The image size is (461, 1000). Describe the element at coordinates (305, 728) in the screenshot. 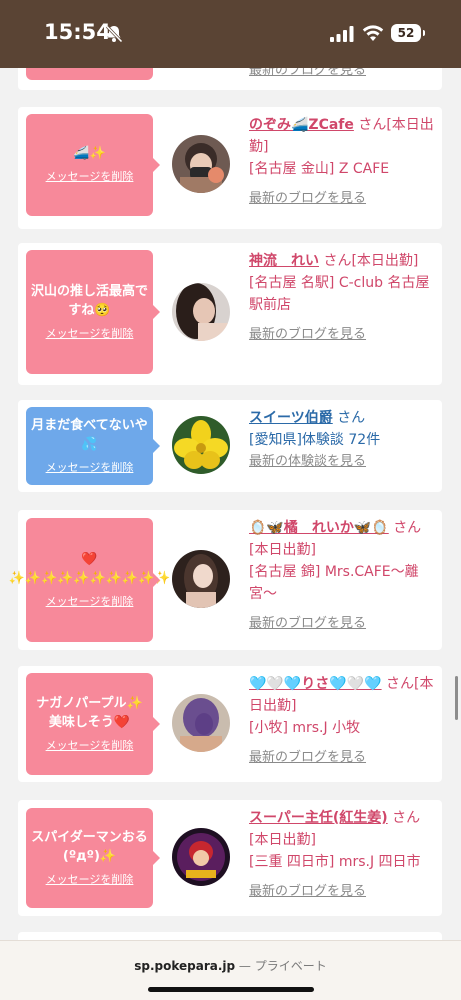

I see `shop-info: [小牧] mrs.J 小牧` at that location.